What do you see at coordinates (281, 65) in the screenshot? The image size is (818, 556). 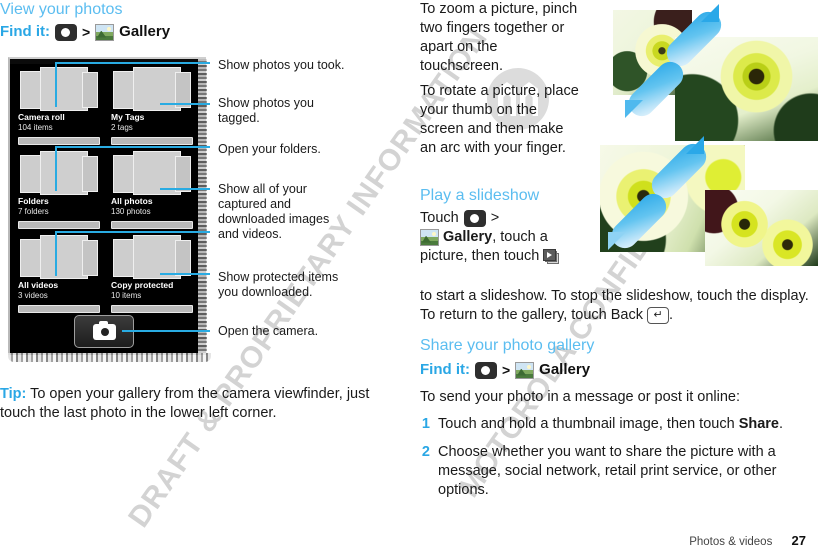 I see `callout-text-camera-roll: Show photos you took.` at bounding box center [281, 65].